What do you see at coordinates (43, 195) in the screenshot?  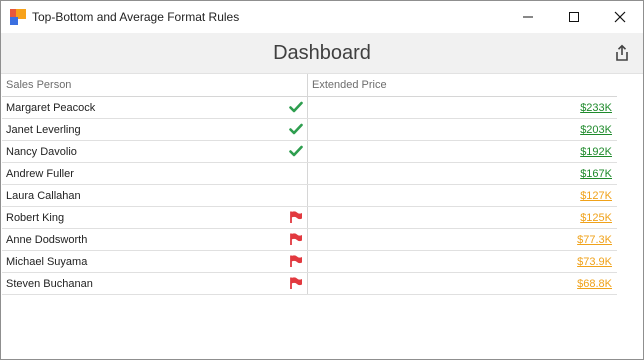 I see `sales-person-name: Laura Callahan` at bounding box center [43, 195].